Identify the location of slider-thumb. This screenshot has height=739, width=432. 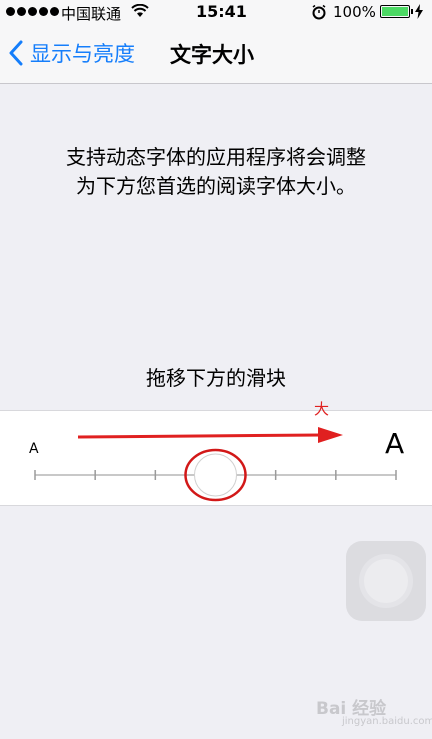
(215, 475).